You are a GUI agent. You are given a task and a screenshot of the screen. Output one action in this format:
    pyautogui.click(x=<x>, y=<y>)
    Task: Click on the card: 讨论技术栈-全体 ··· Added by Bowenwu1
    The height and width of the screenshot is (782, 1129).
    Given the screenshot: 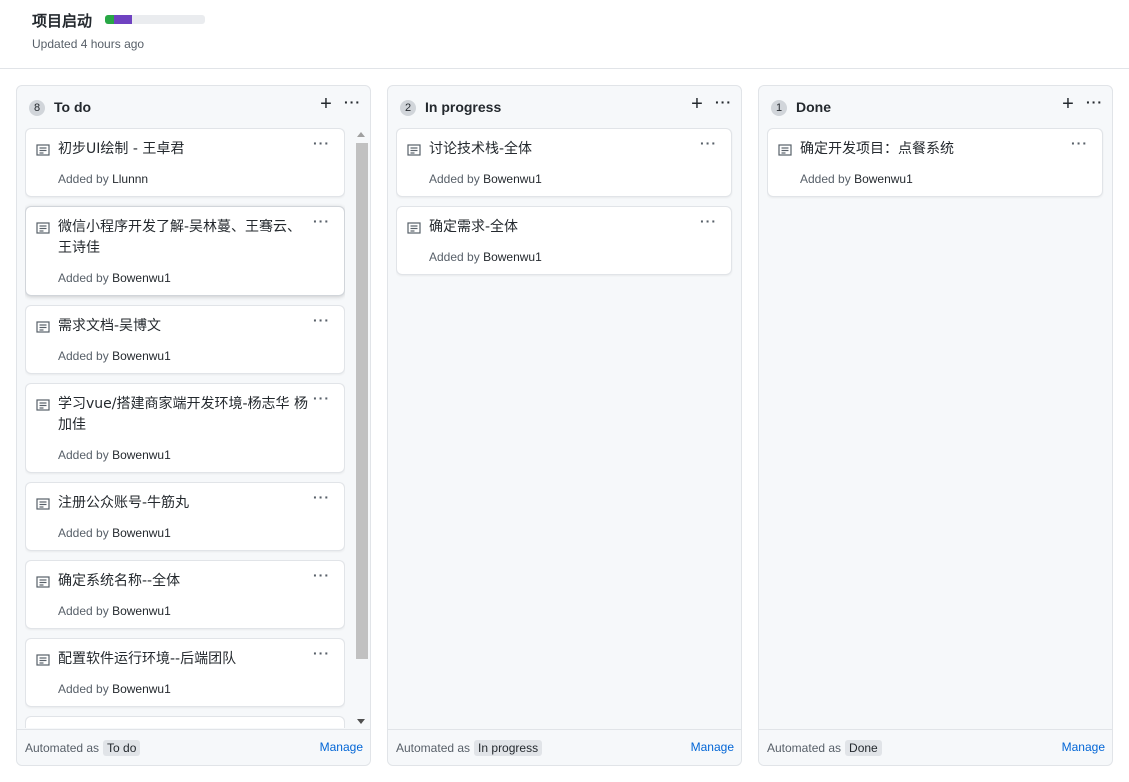 What is the action you would take?
    pyautogui.click(x=564, y=162)
    